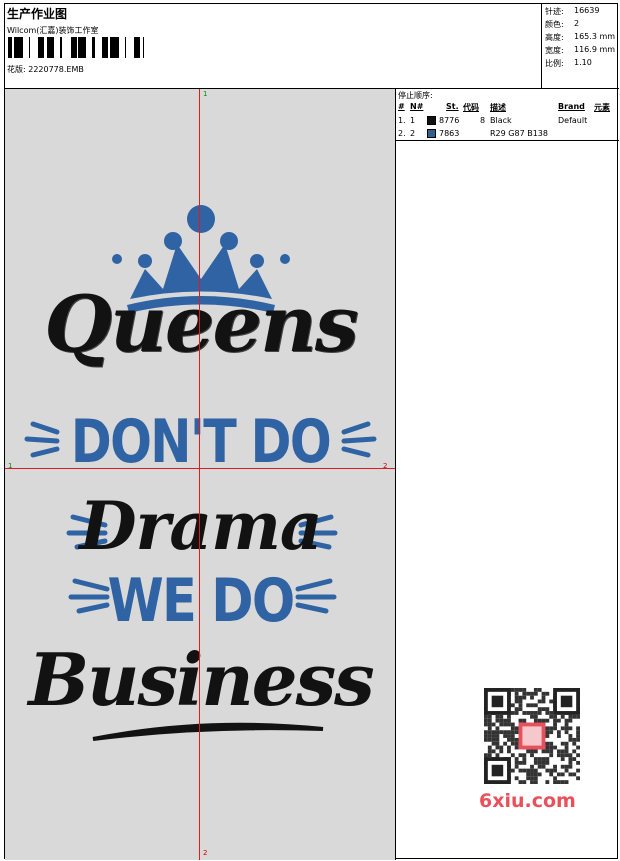  Describe the element at coordinates (602, 107) in the screenshot. I see `col-header-element: 元素` at that location.